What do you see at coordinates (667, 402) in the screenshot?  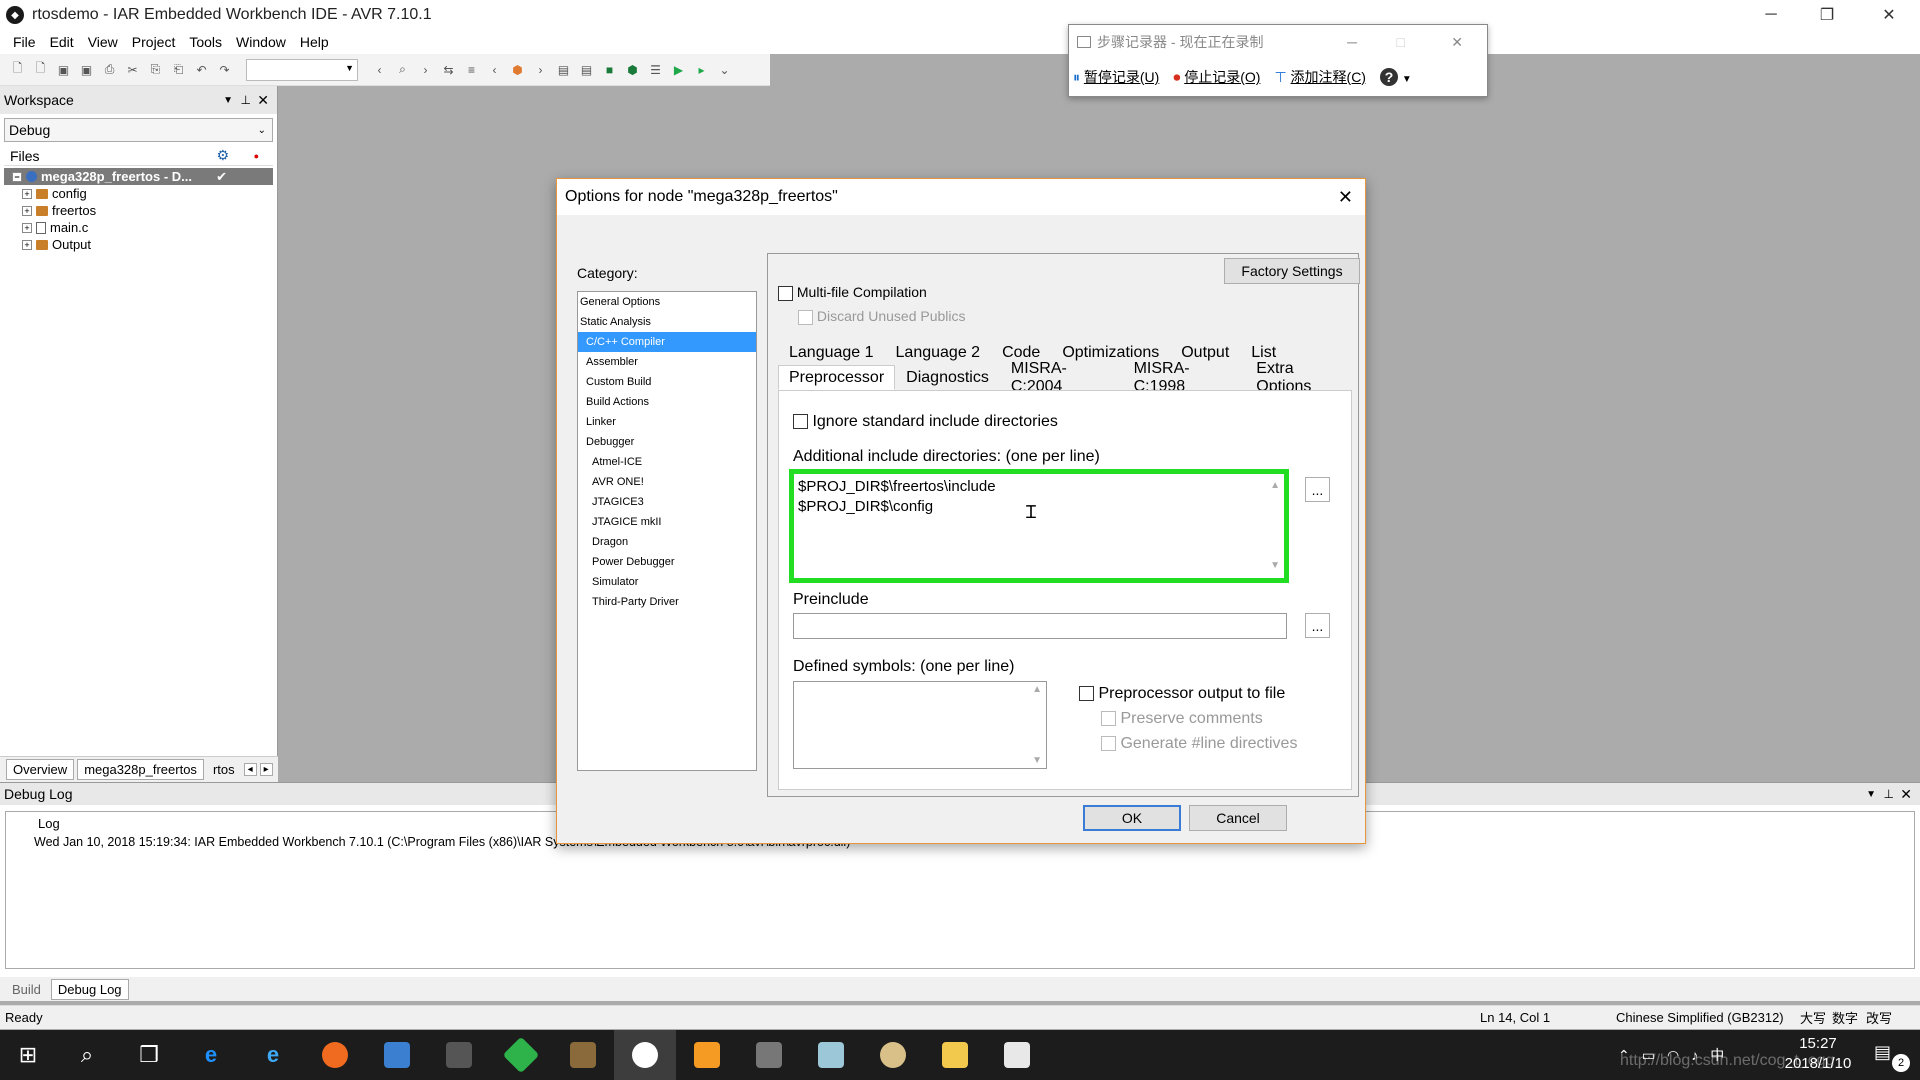 I see `category-build-actions: Build Actions` at bounding box center [667, 402].